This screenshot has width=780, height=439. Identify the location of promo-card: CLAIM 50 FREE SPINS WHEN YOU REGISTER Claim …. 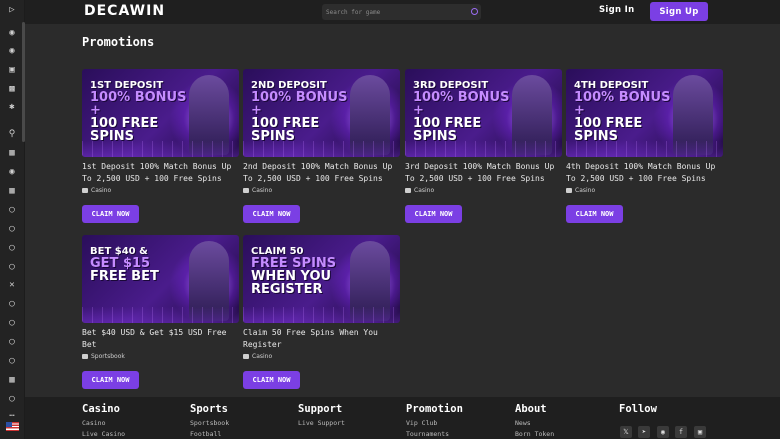
(322, 297).